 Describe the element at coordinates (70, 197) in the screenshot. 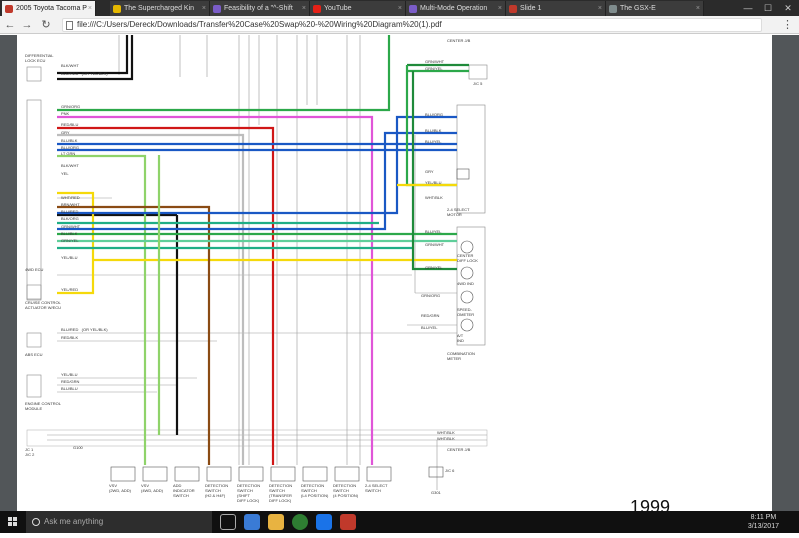

I see `wire-tag: WHT/RED` at that location.